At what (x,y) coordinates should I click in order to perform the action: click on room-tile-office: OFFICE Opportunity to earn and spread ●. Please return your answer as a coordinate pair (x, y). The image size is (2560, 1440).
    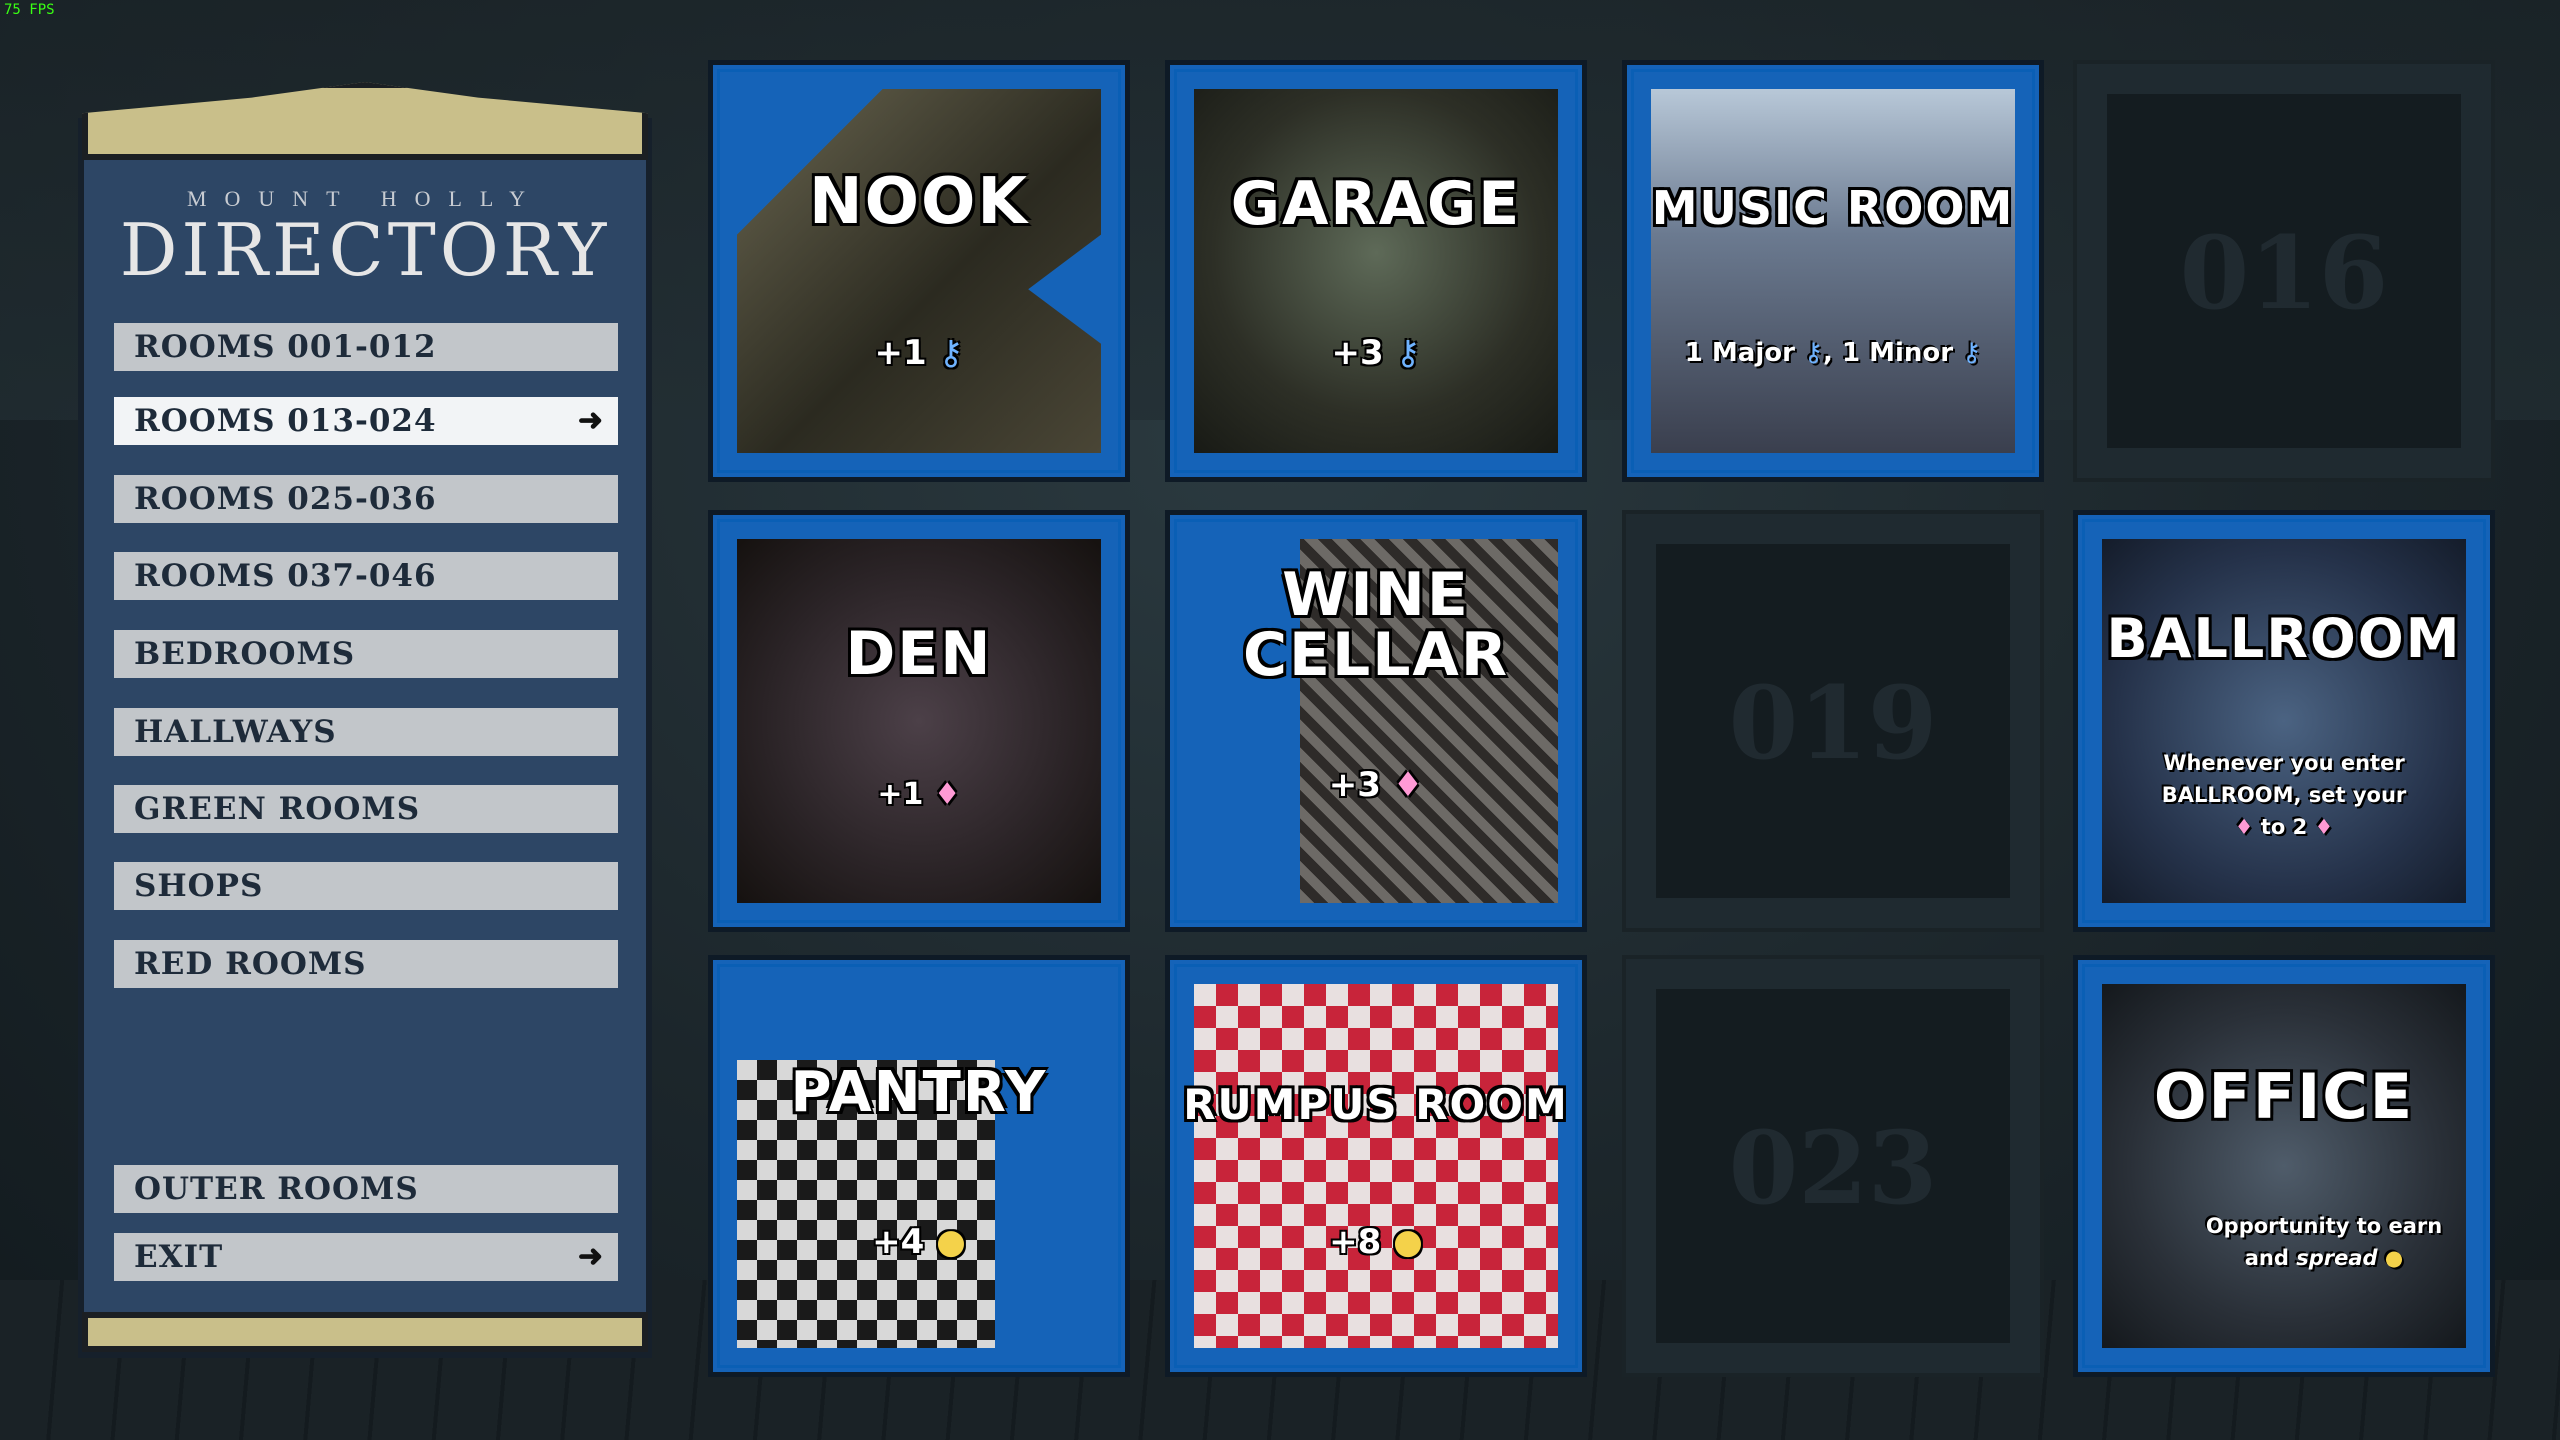
    Looking at the image, I should click on (2284, 1166).